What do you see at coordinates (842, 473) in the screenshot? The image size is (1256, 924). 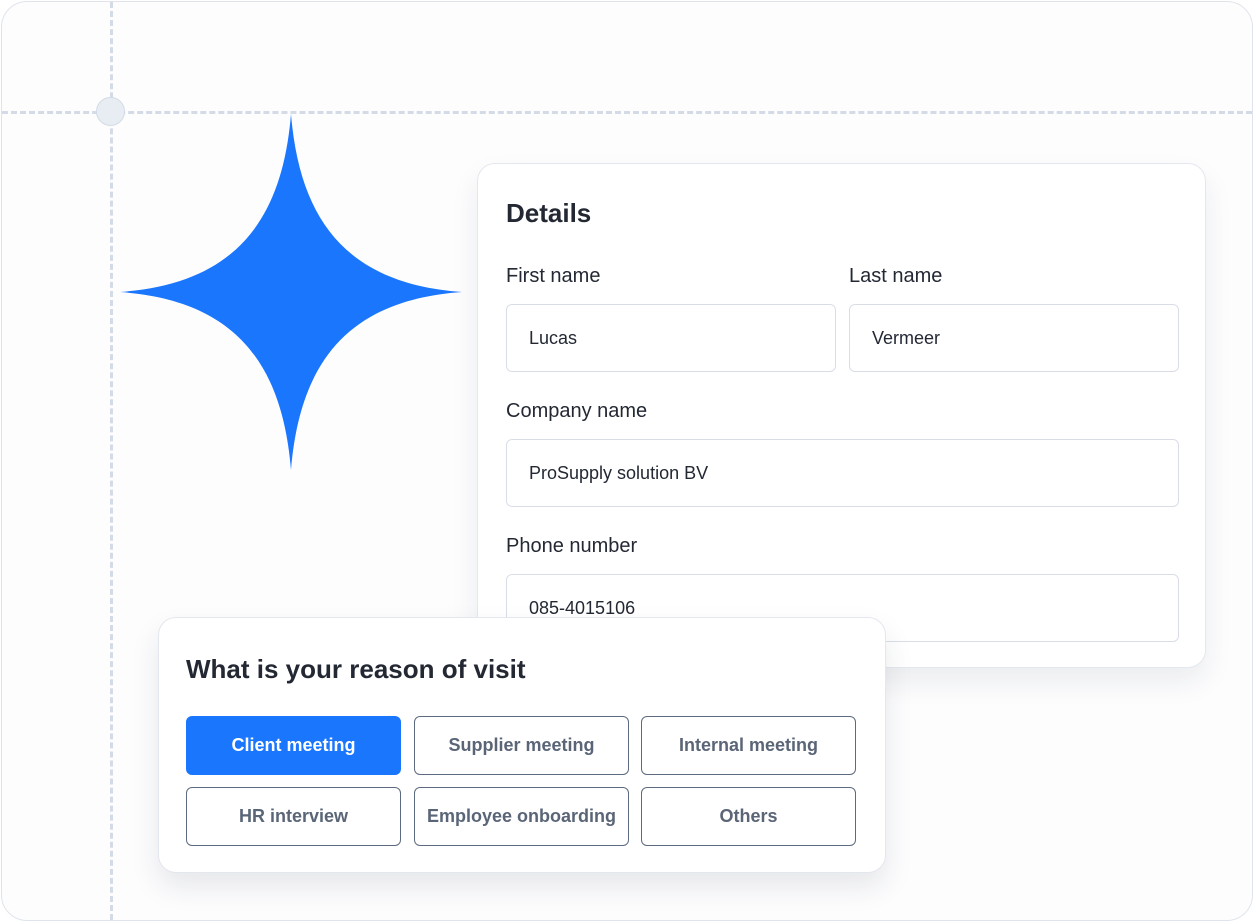 I see `company-name-field` at bounding box center [842, 473].